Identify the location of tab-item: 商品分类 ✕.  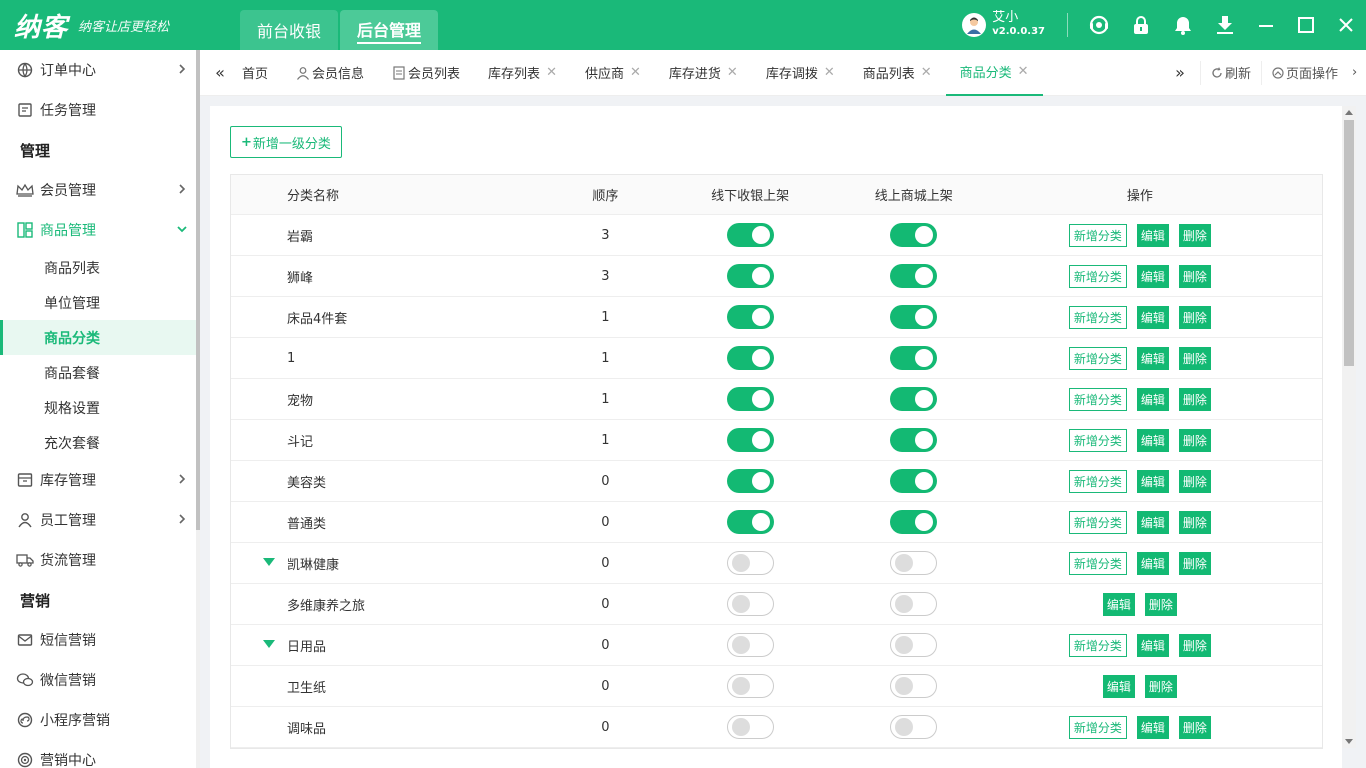
(994, 73).